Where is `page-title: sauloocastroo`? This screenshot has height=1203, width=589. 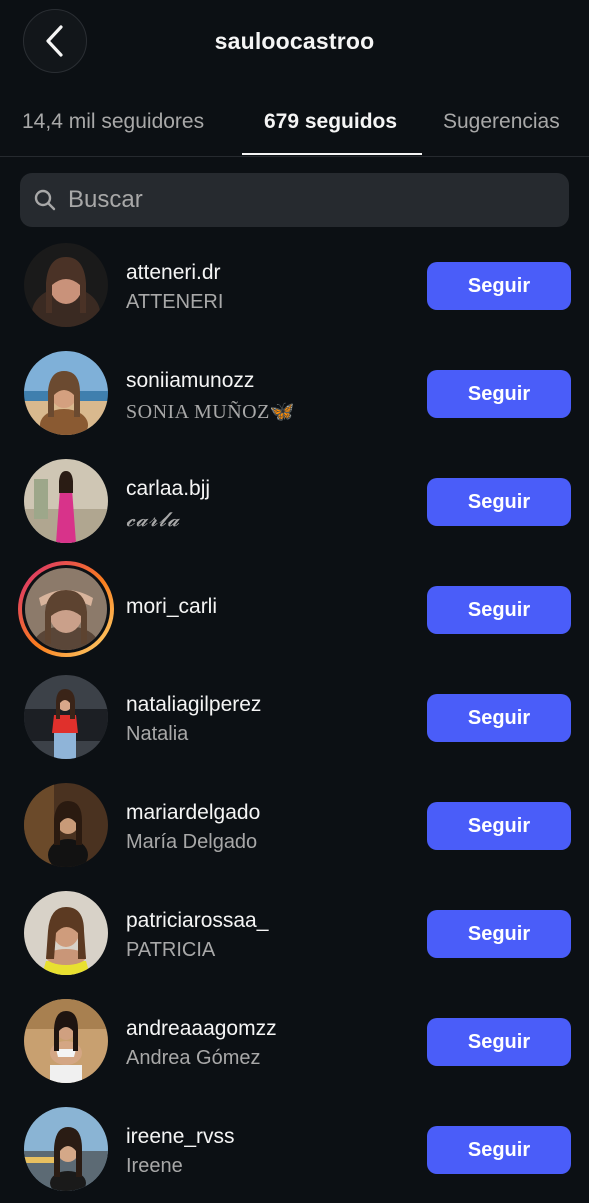 page-title: sauloocastroo is located at coordinates (294, 41).